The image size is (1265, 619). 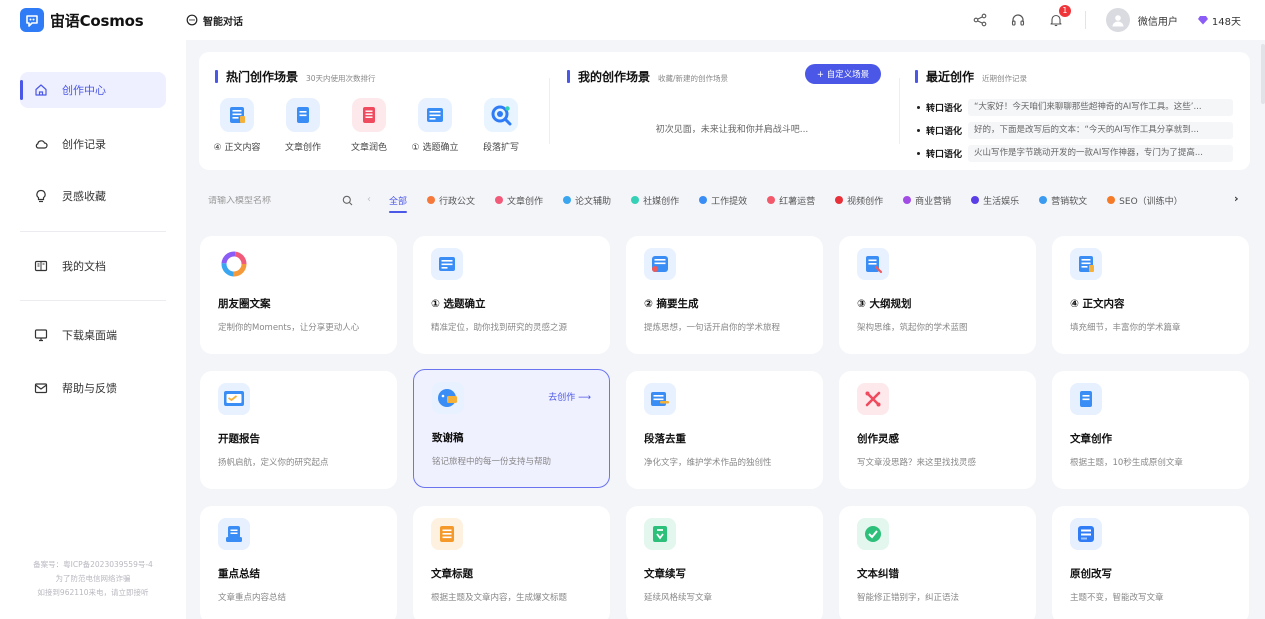 What do you see at coordinates (655, 200) in the screenshot?
I see `category-tab: 社媒创作` at bounding box center [655, 200].